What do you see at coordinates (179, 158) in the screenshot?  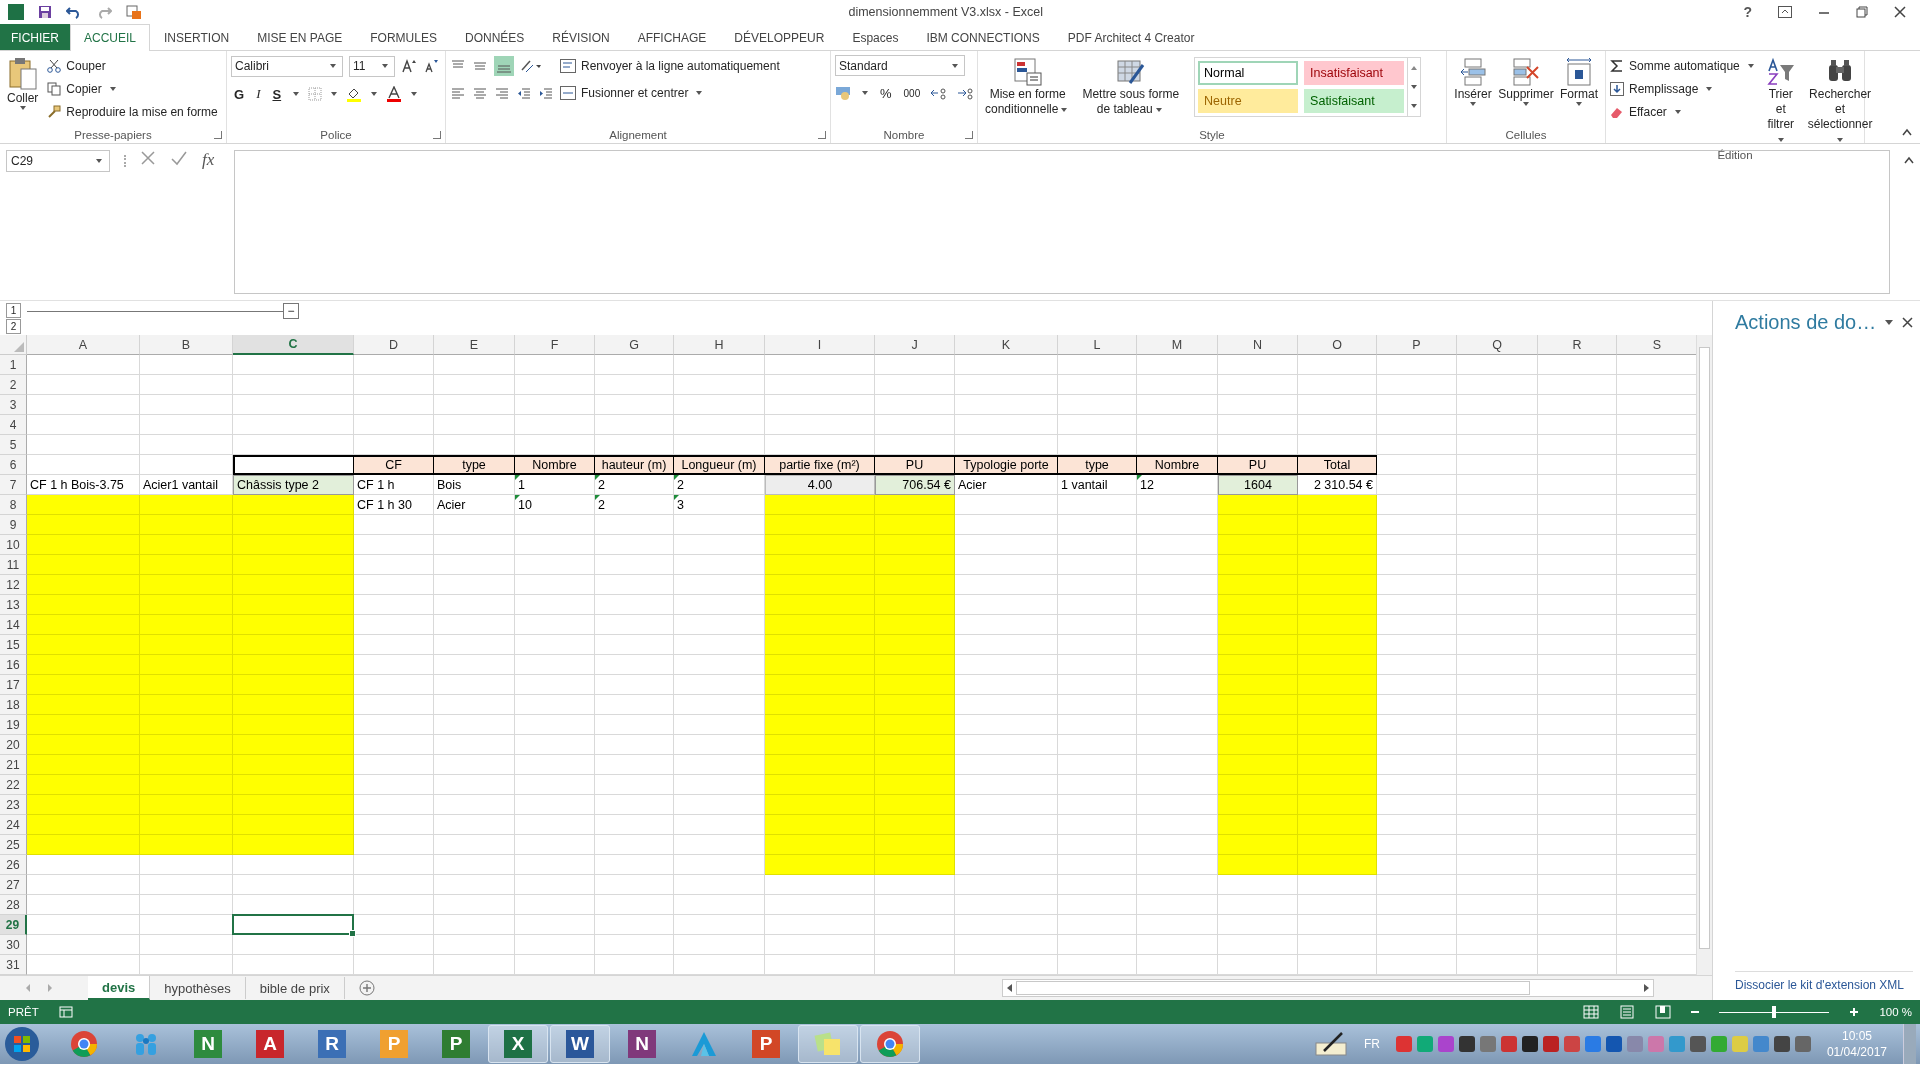 I see `enter-icon` at bounding box center [179, 158].